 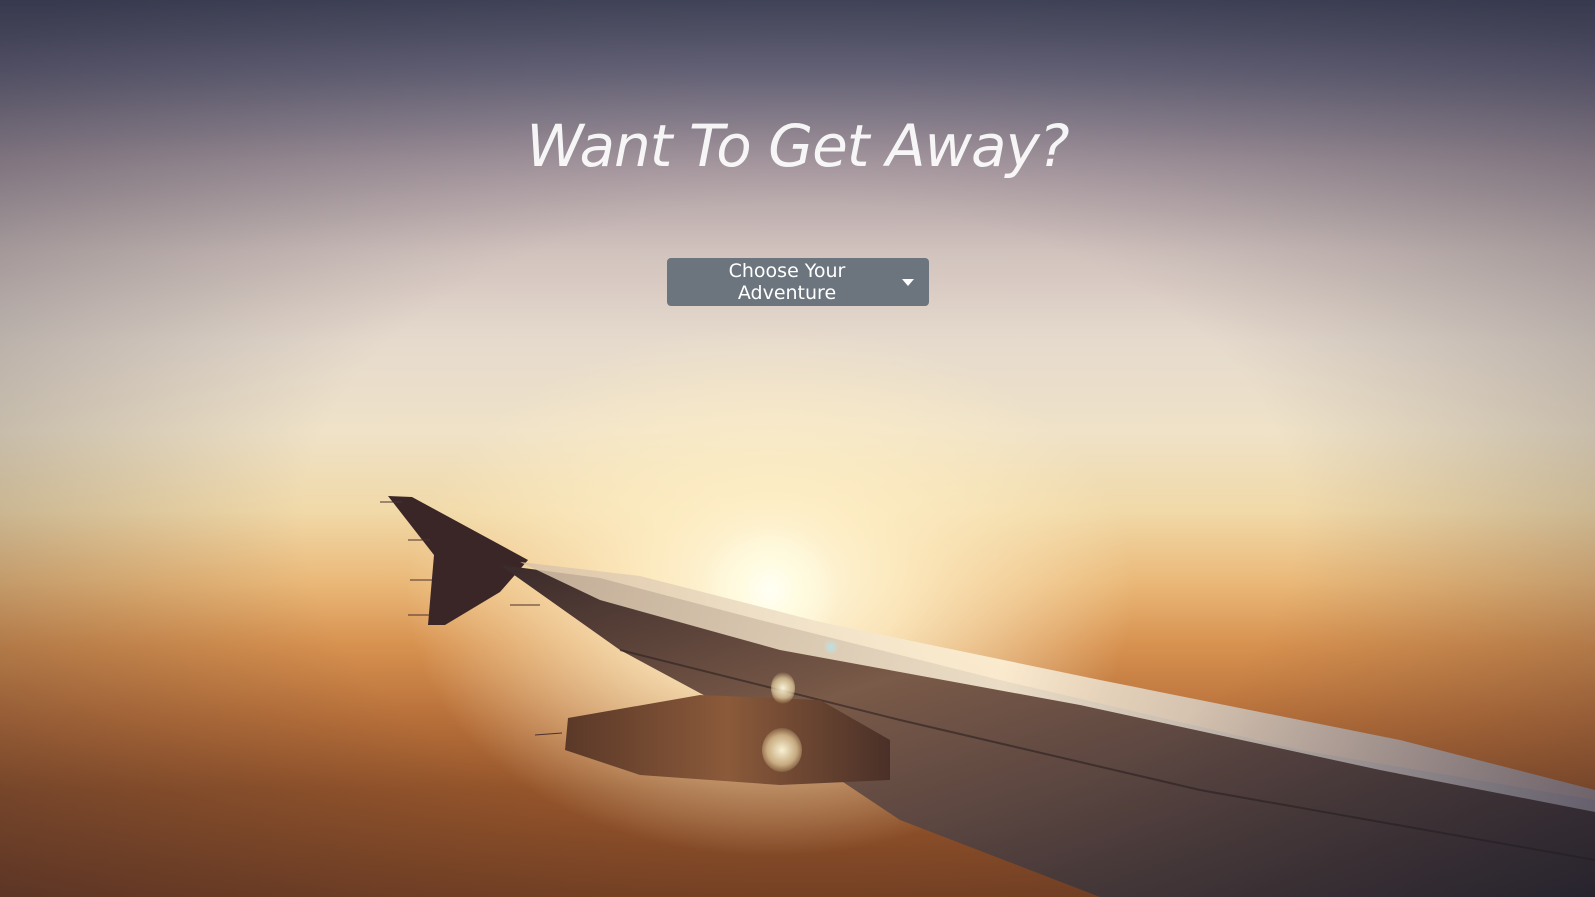 I want to click on choose-adventure-dropdown-button: Choose Your Adventure, so click(x=798, y=282).